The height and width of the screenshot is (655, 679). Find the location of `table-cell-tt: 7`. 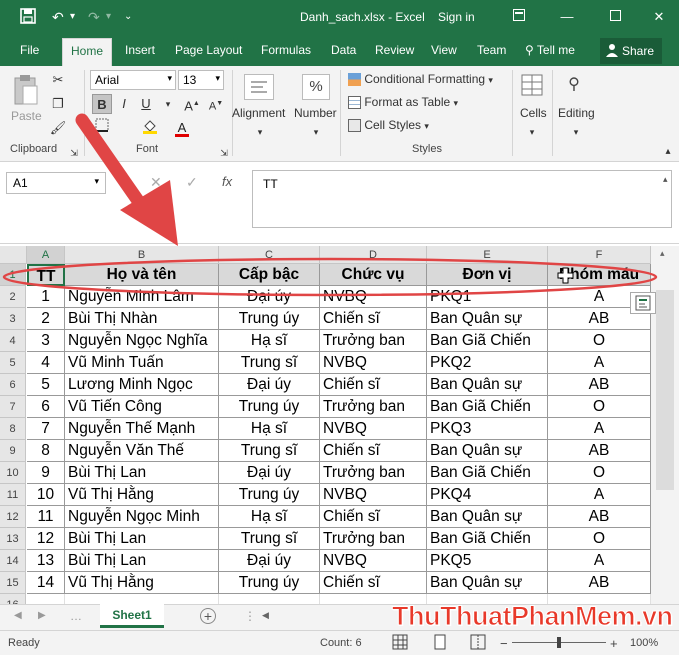

table-cell-tt: 7 is located at coordinates (46, 429).